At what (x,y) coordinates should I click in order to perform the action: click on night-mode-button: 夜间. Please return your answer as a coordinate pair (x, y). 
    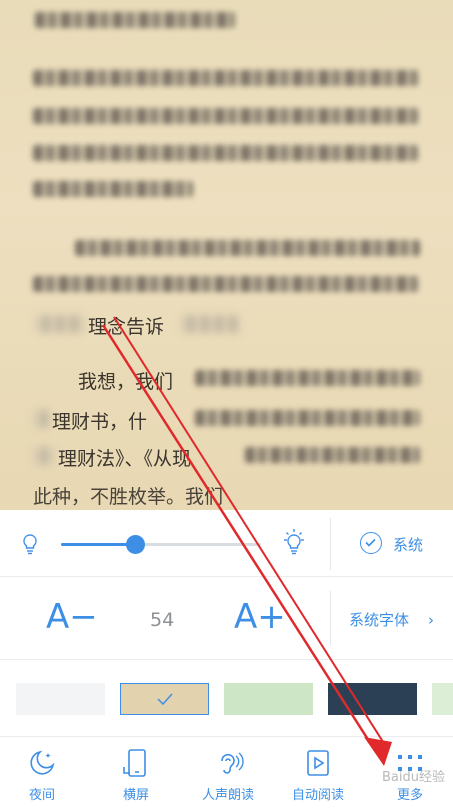
    Looking at the image, I should click on (42, 772).